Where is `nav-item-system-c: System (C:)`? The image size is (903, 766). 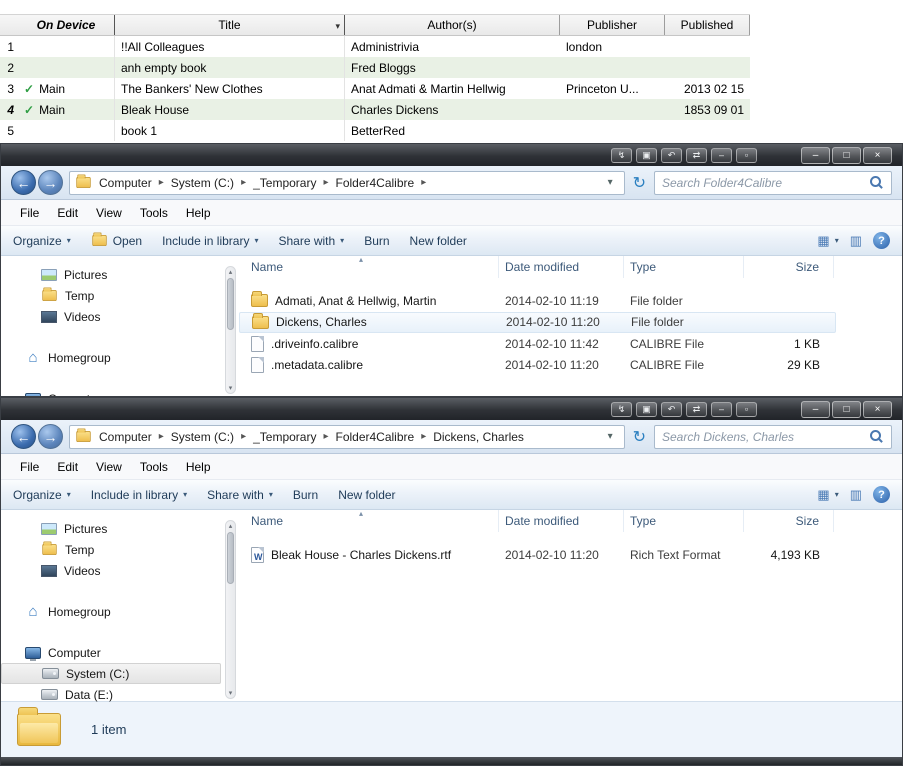
nav-item-system-c: System (C:) is located at coordinates (111, 673).